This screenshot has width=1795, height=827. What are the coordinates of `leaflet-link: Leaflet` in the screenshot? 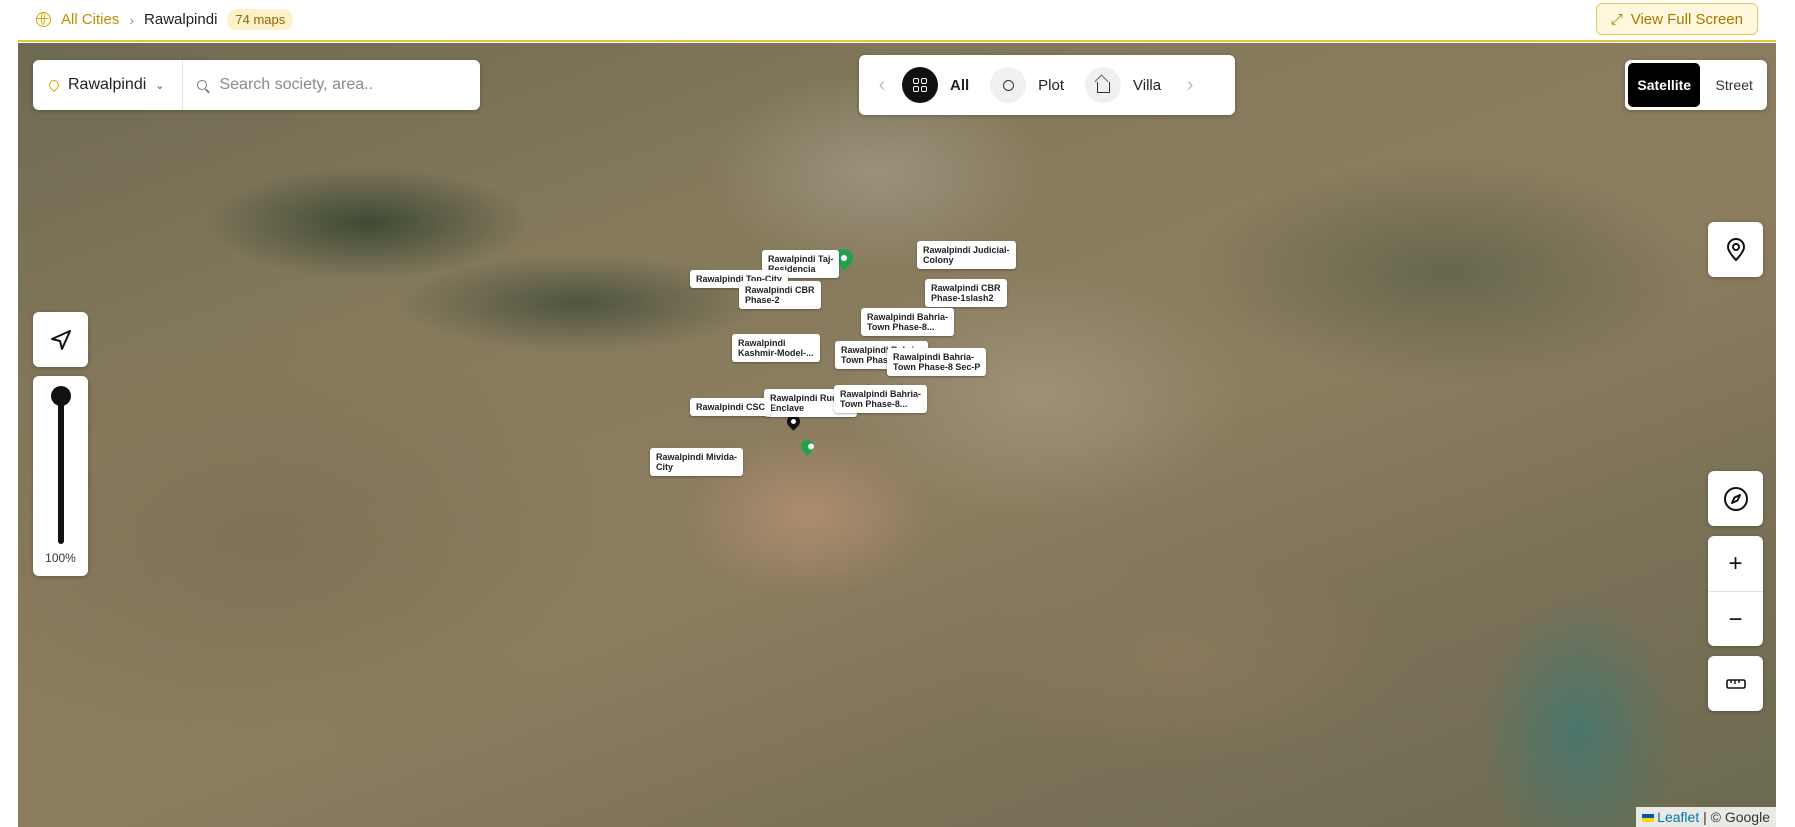 It's located at (1678, 817).